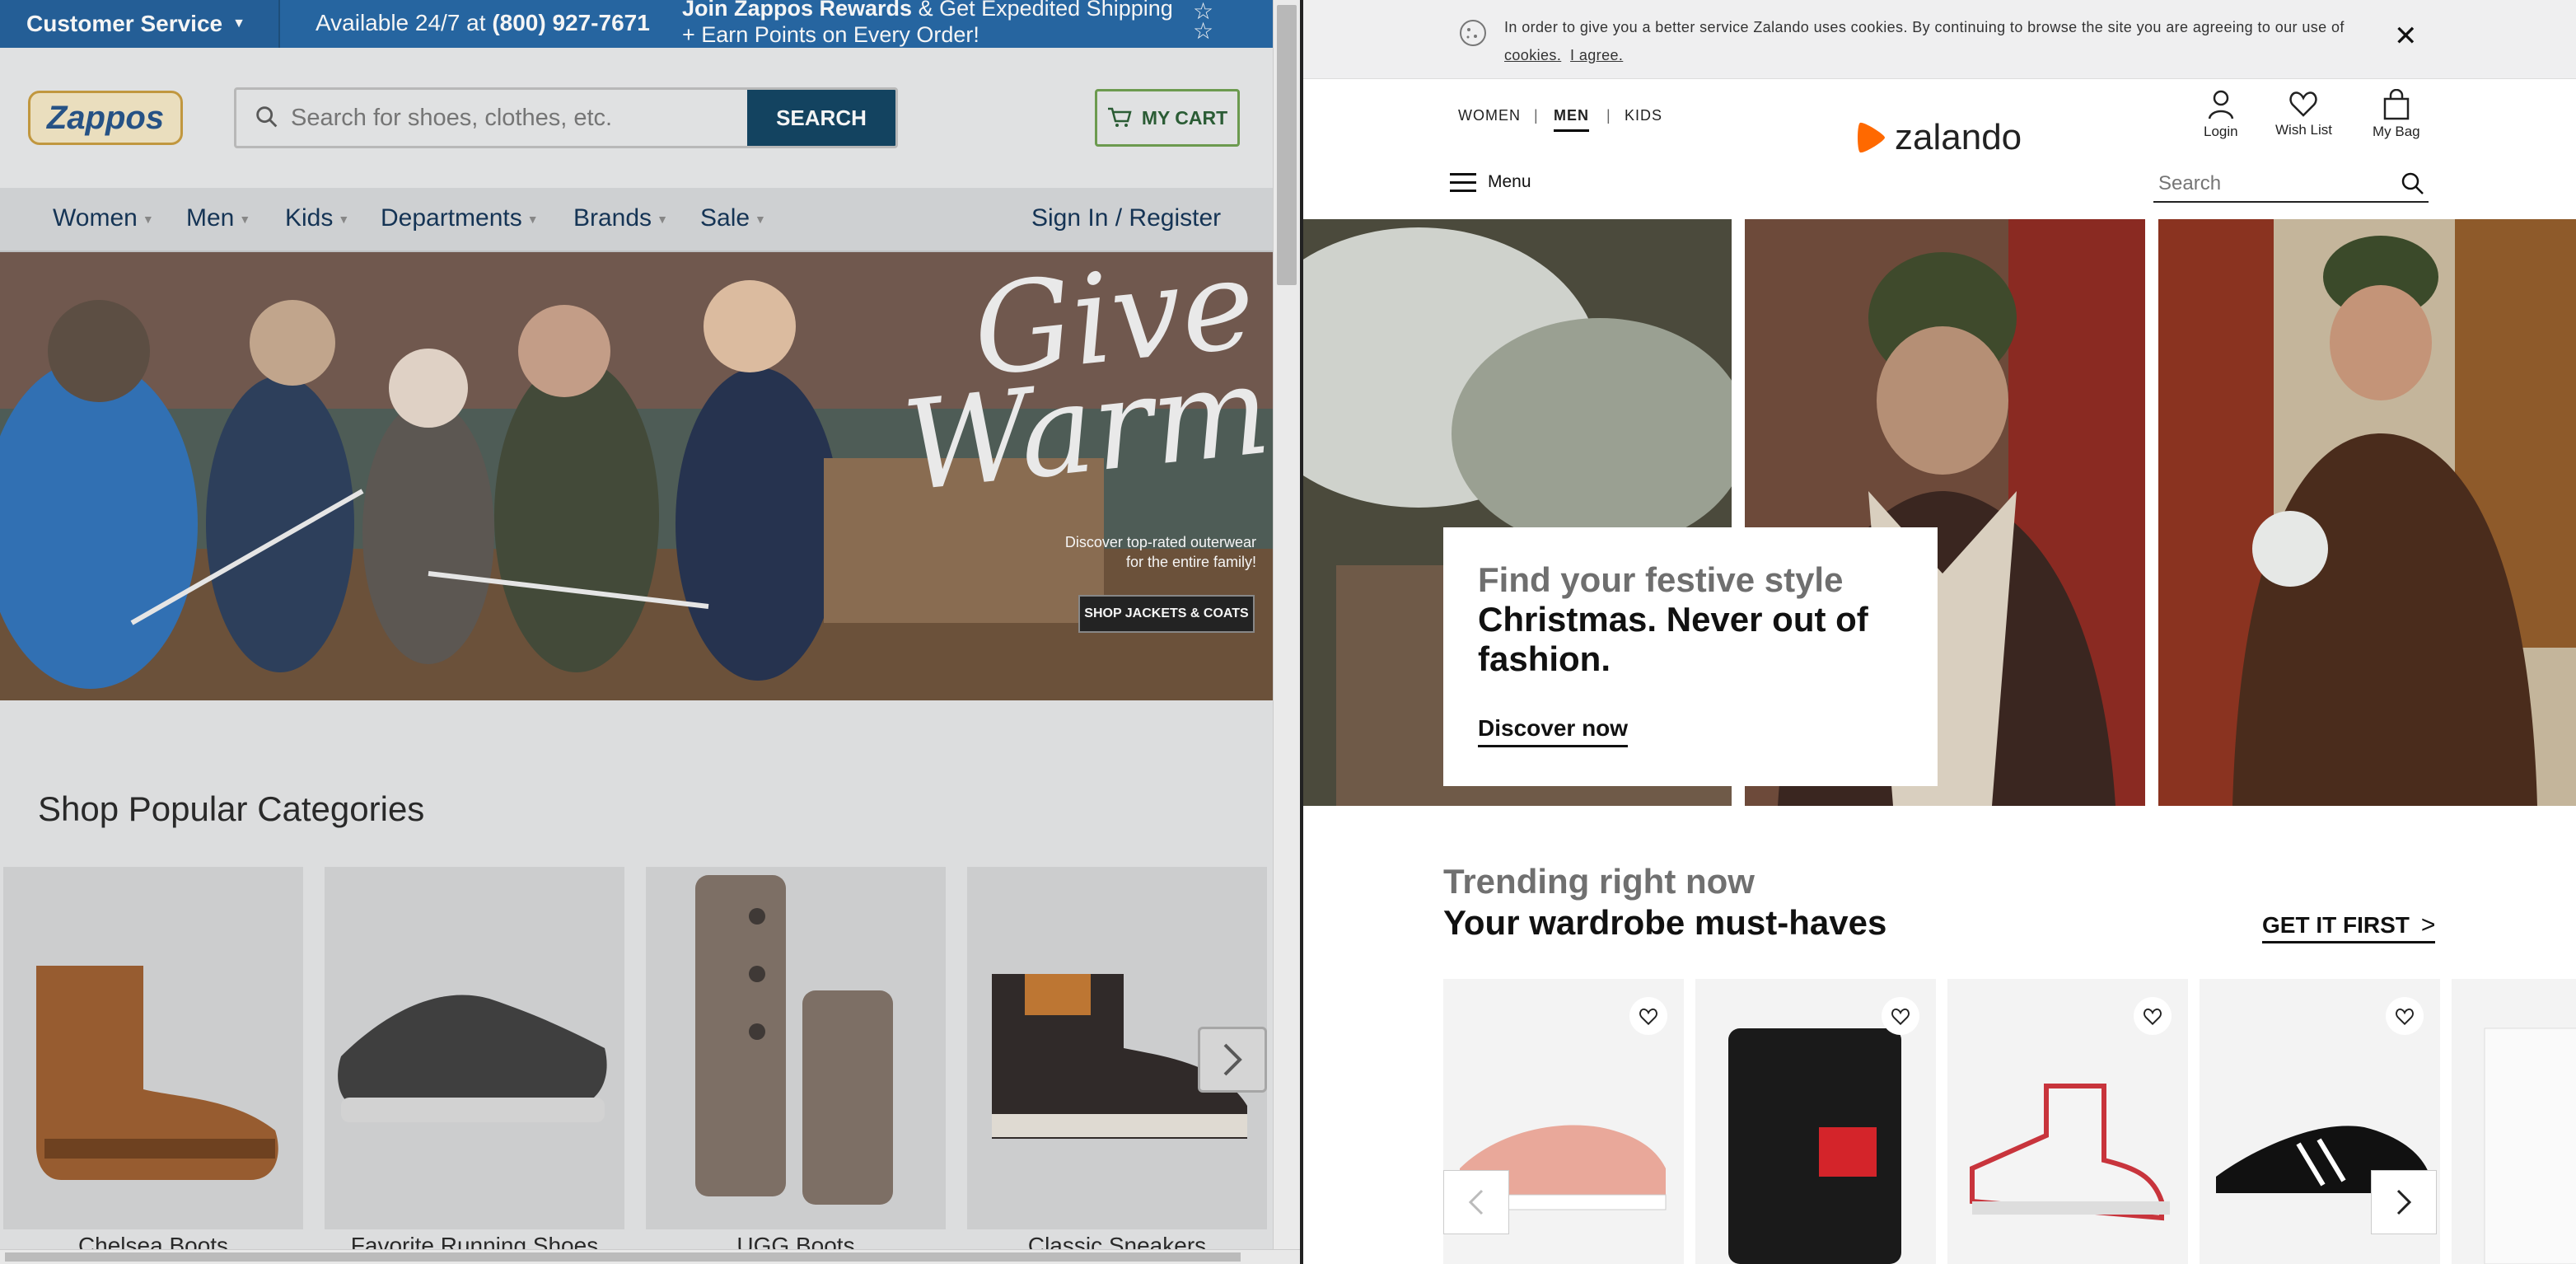 Image resolution: width=2576 pixels, height=1264 pixels. Describe the element at coordinates (218, 218) in the screenshot. I see `nav-men: Men ▼` at that location.